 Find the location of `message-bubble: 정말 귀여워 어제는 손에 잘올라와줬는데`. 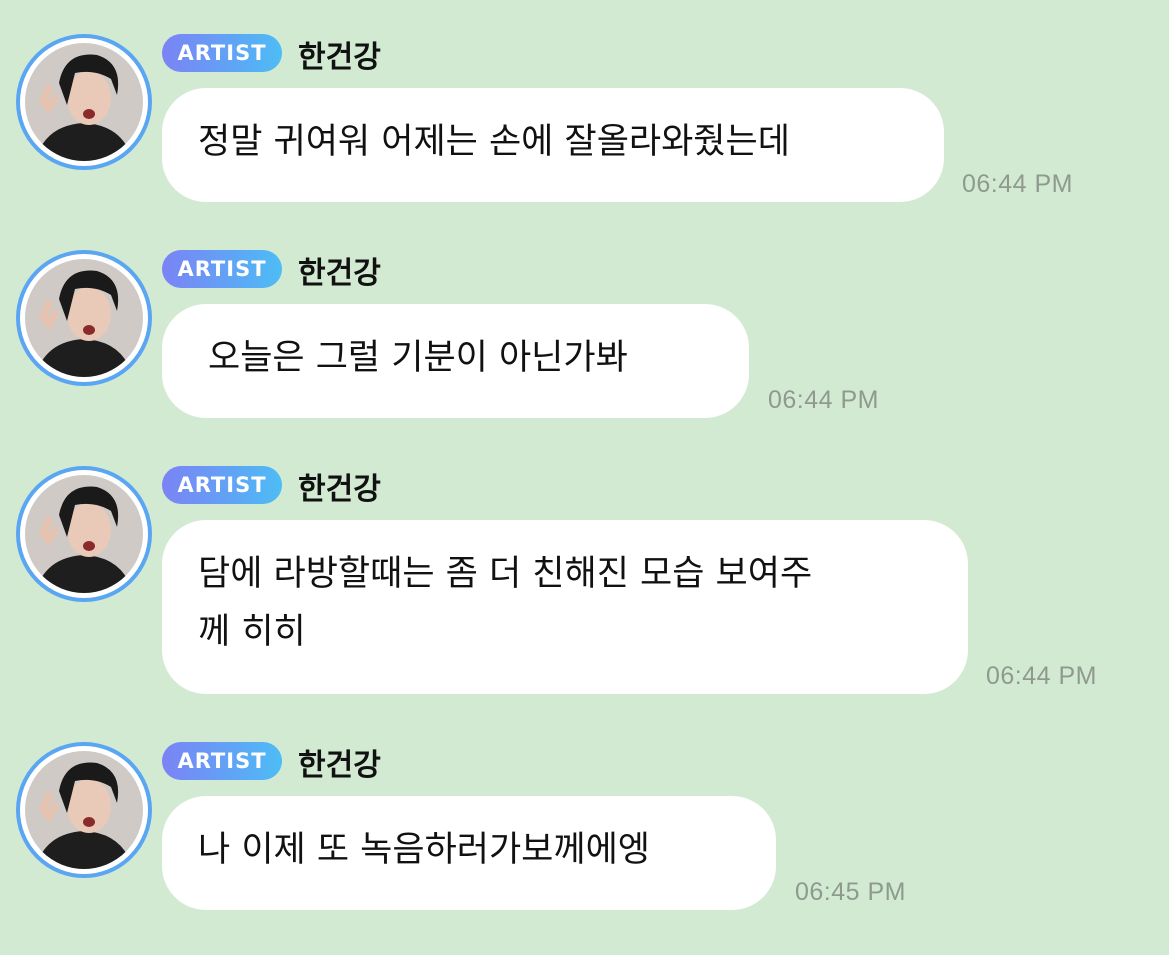

message-bubble: 정말 귀여워 어제는 손에 잘올라와줬는데 is located at coordinates (553, 145).